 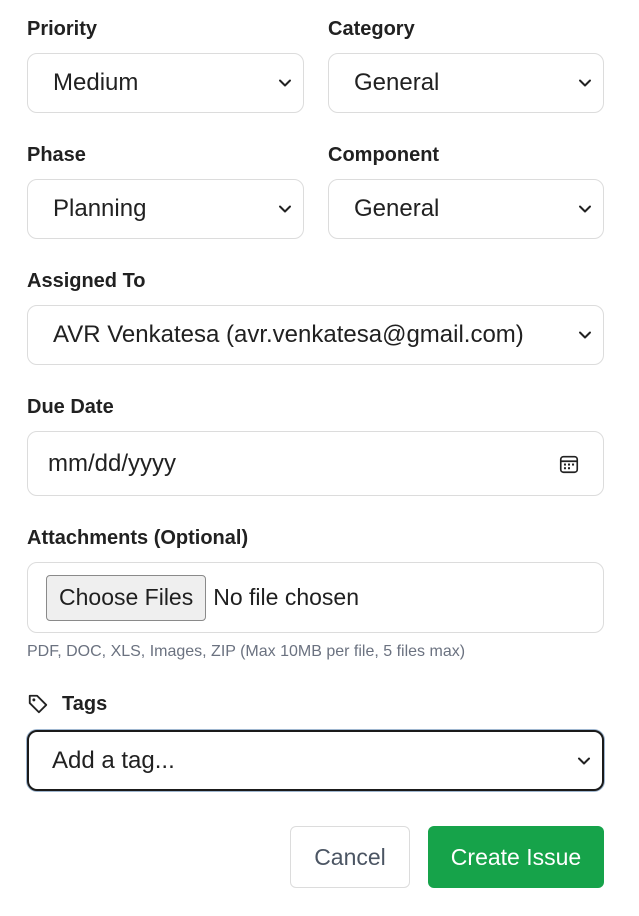 I want to click on file-status: No file chosen, so click(x=286, y=597).